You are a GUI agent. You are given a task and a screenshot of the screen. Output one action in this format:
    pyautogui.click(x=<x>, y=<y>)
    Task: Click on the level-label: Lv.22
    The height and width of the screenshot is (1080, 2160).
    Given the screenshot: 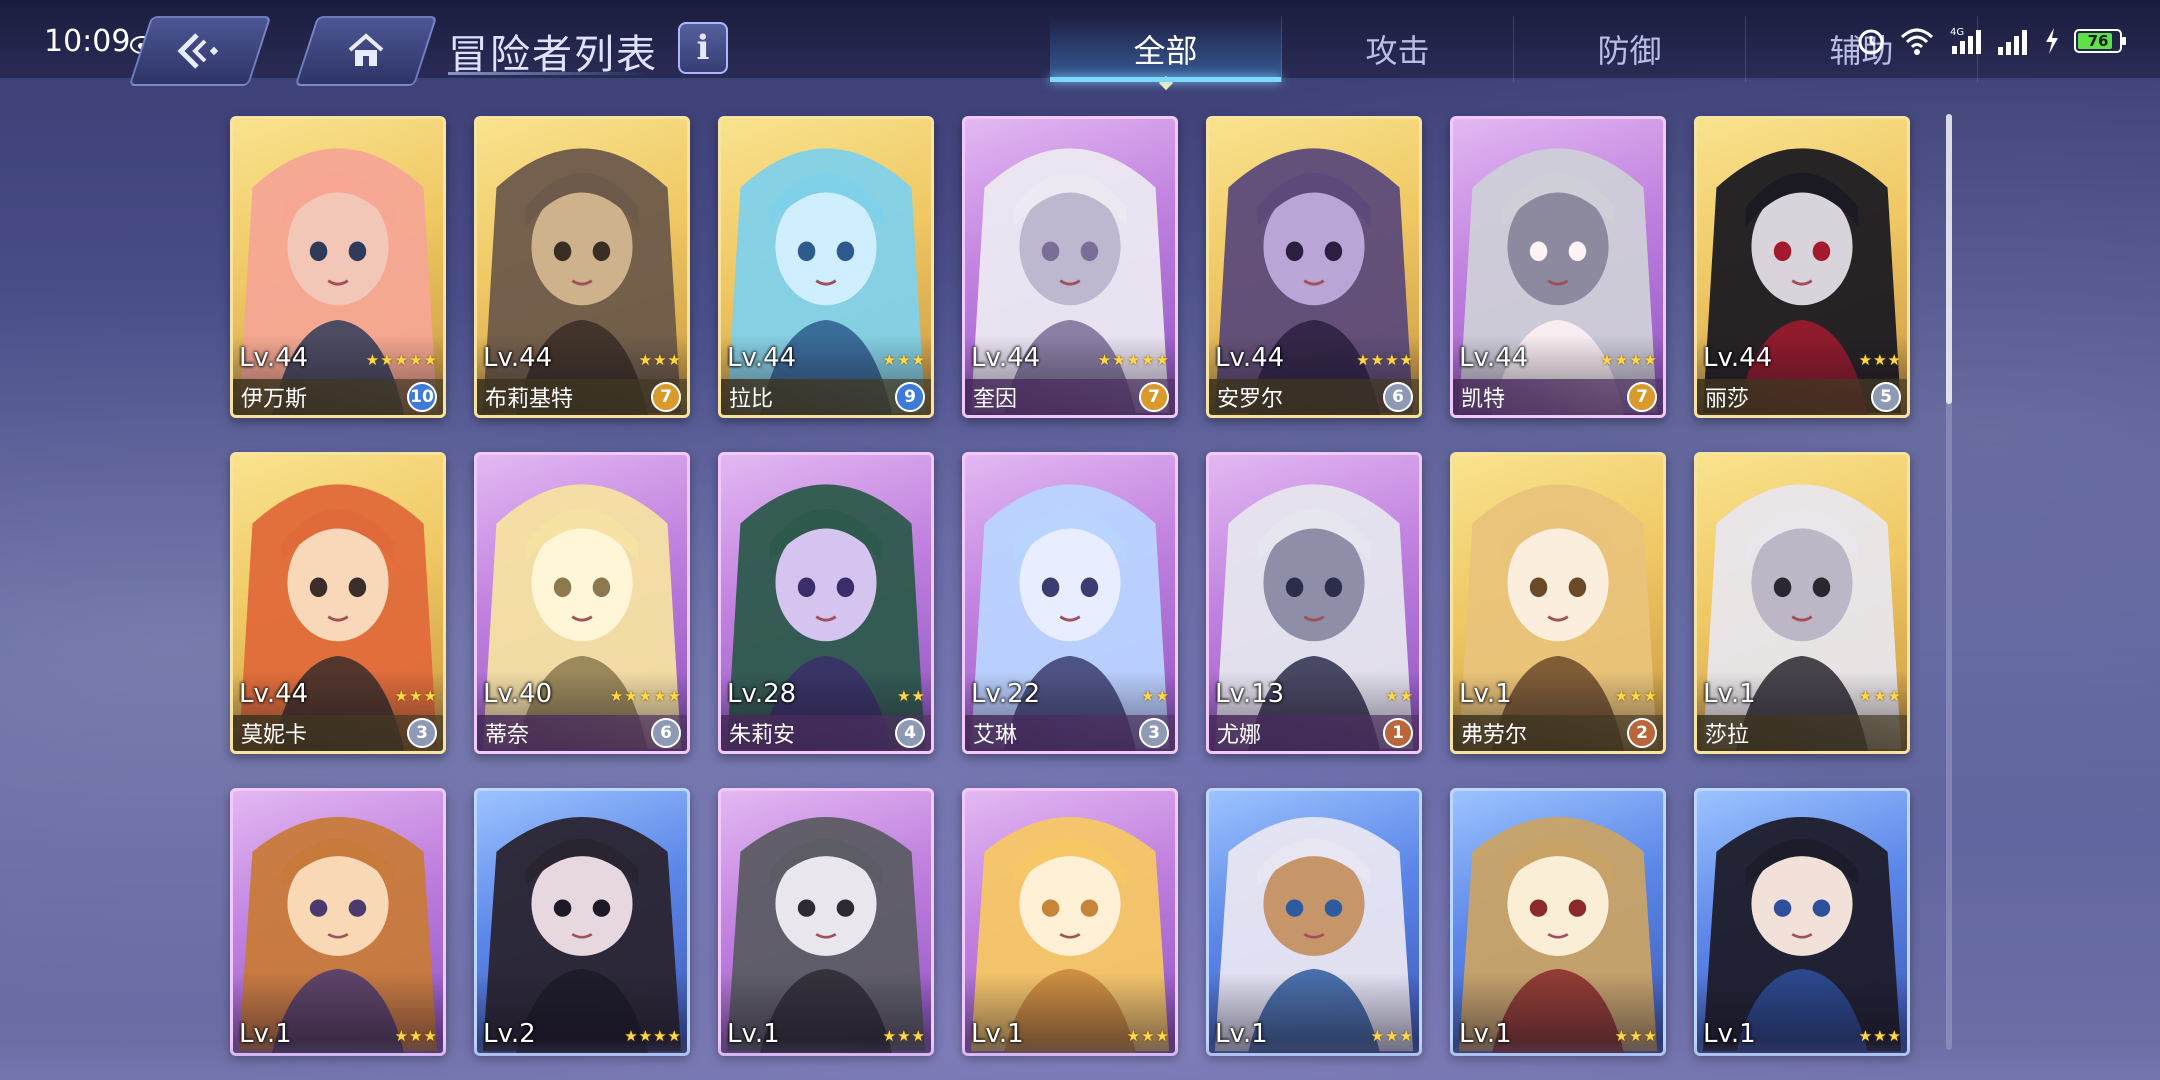 What is the action you would take?
    pyautogui.click(x=1006, y=694)
    